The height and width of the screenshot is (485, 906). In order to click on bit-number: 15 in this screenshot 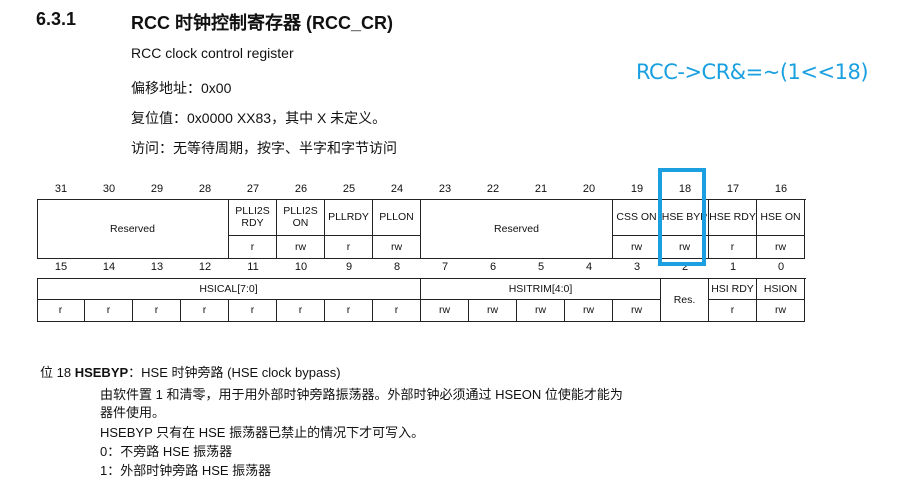, I will do `click(61, 267)`.